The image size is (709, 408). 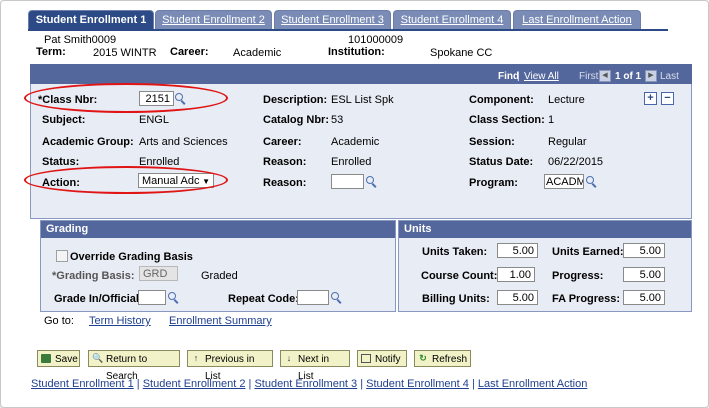 What do you see at coordinates (348, 30) in the screenshot?
I see `tab-underline` at bounding box center [348, 30].